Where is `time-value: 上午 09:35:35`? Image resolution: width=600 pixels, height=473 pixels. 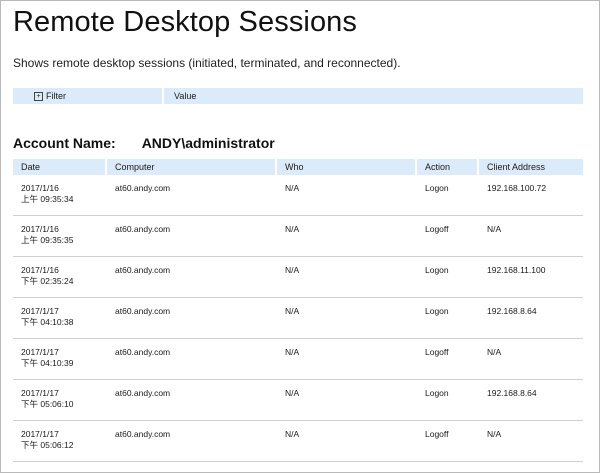 time-value: 上午 09:35:35 is located at coordinates (47, 240).